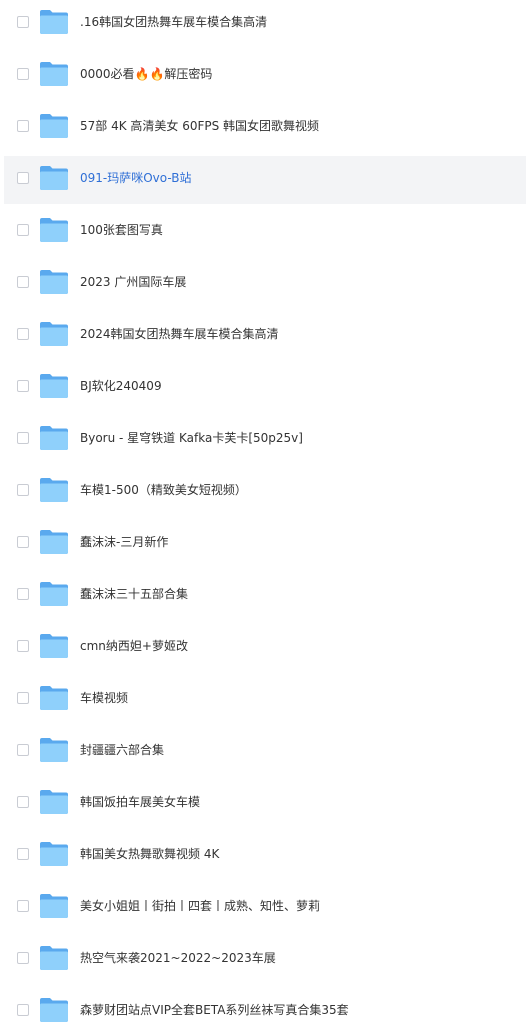 The height and width of the screenshot is (1023, 526). I want to click on list-item: 0000必看🔥🔥解压密码, so click(265, 76).